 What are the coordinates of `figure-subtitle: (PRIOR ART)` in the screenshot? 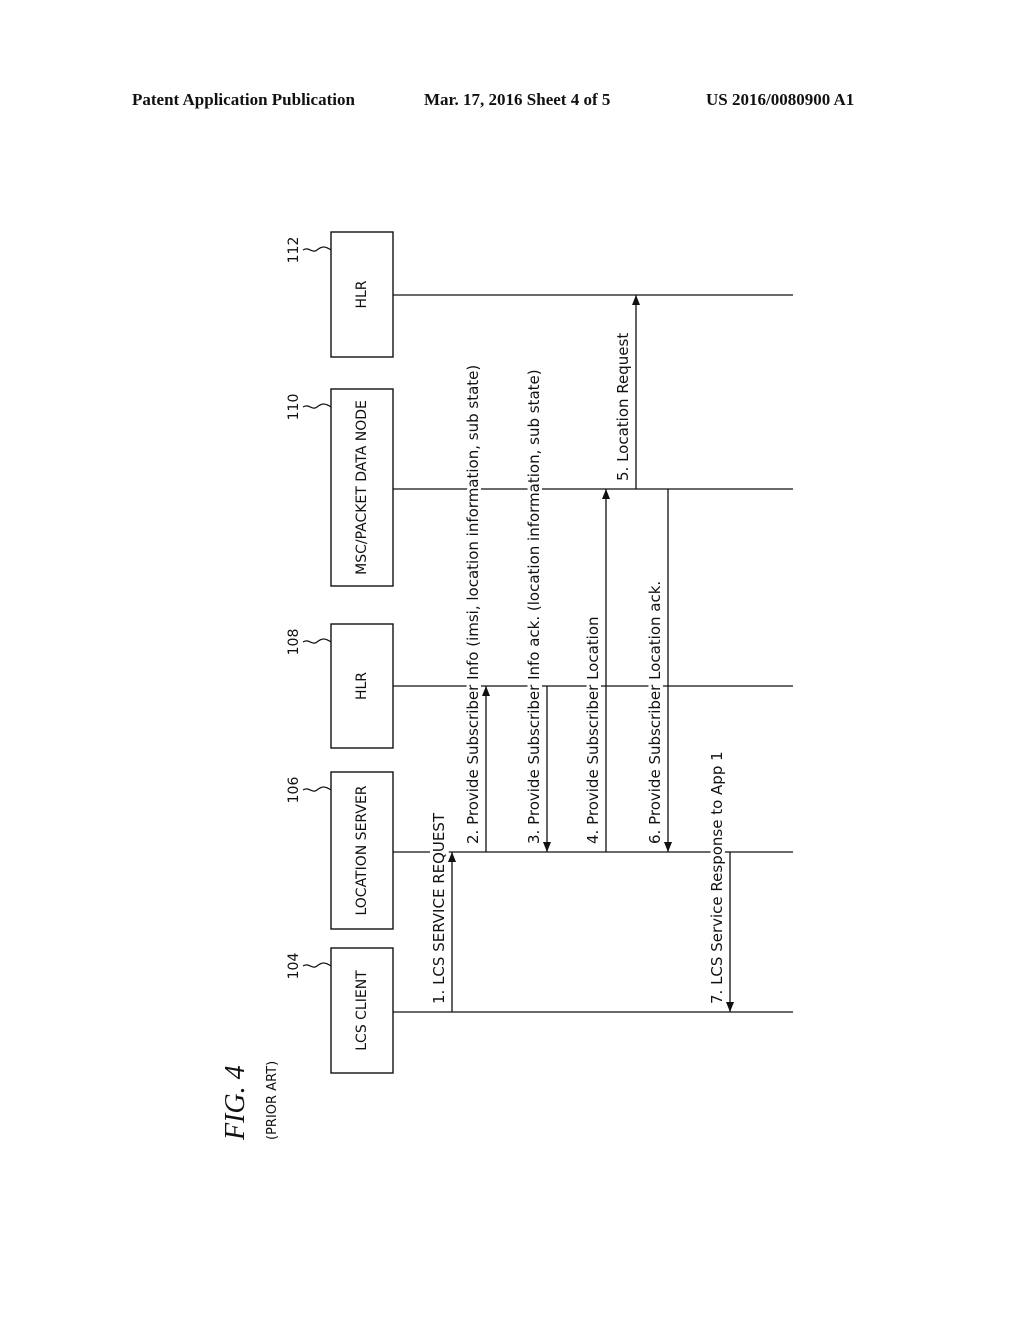 It's located at (272, 1100).